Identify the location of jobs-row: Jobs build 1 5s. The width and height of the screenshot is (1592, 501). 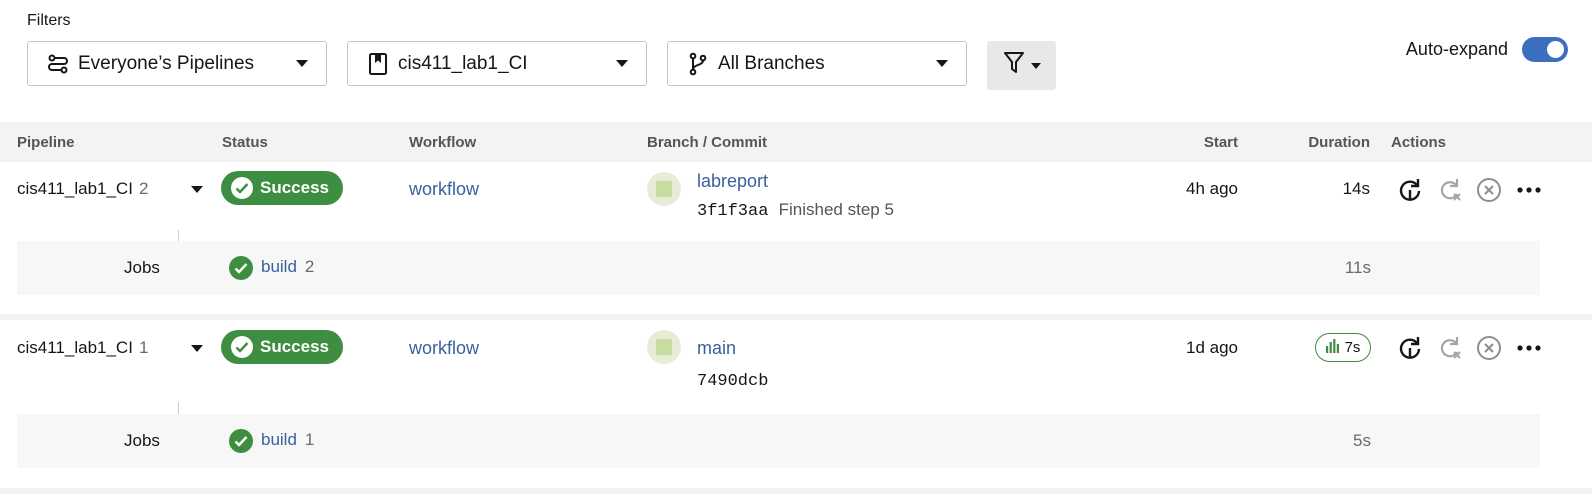
(778, 441).